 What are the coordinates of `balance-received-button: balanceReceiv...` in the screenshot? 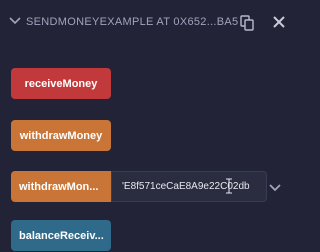 It's located at (61, 235).